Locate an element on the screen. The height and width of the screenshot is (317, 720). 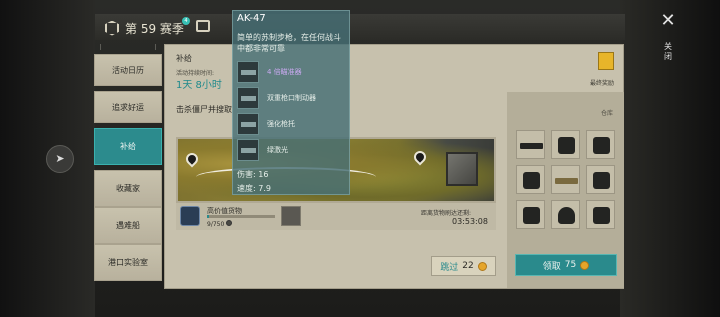
sidebar-item-shipwreck: 遇难船 is located at coordinates (128, 225).